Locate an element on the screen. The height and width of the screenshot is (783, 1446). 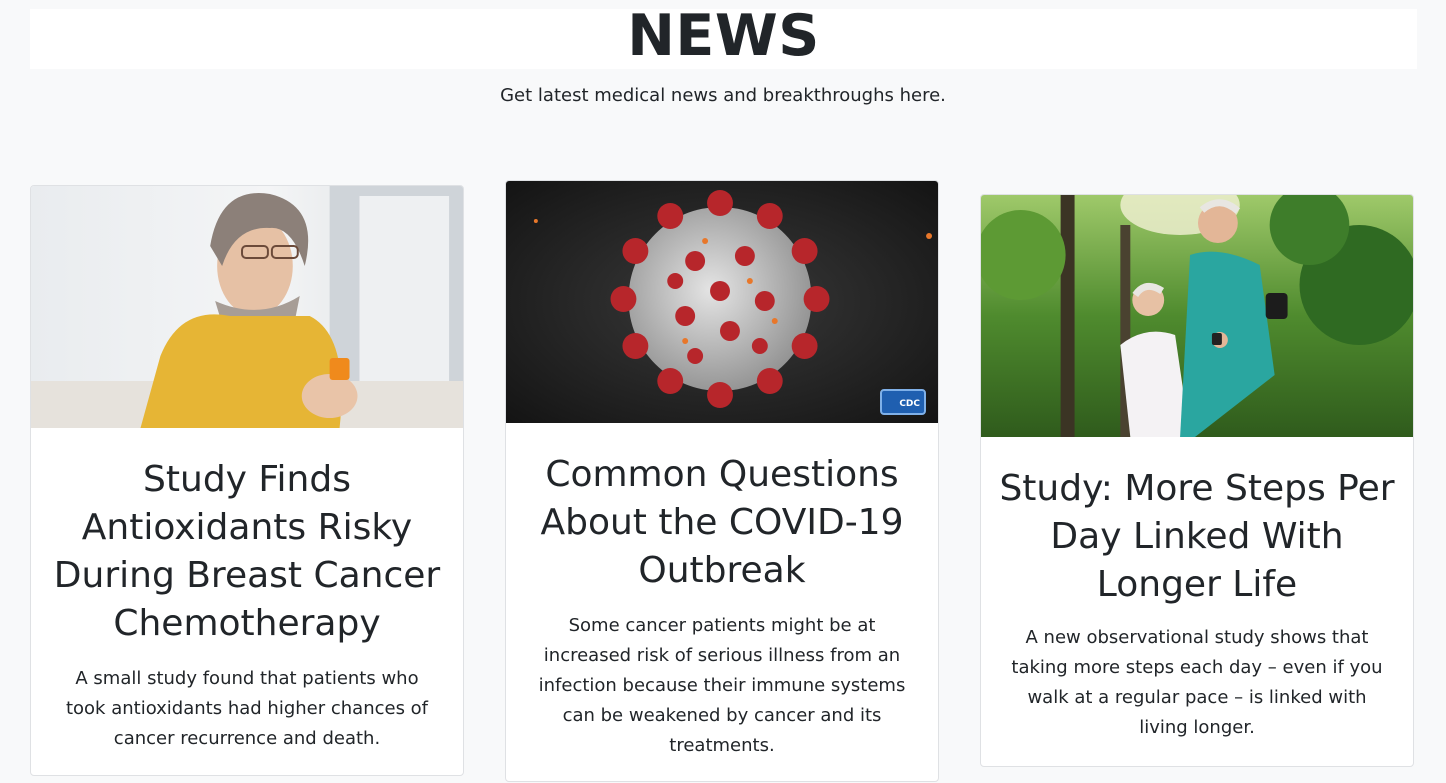
card-image-woman-with-pill-bottle is located at coordinates (247, 307).